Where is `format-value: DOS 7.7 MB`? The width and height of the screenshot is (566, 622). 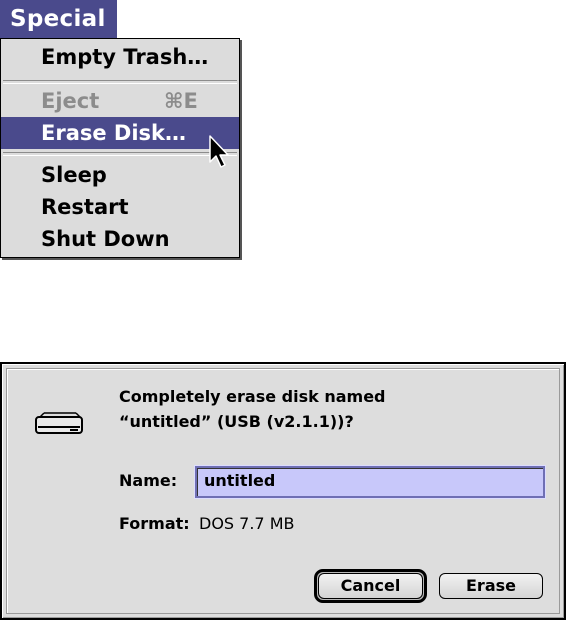 format-value: DOS 7.7 MB is located at coordinates (247, 523).